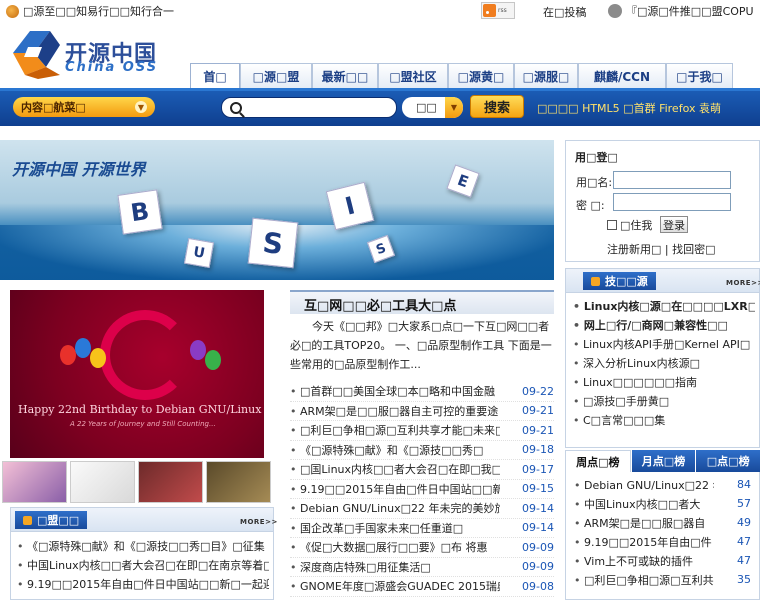  What do you see at coordinates (672, 202) in the screenshot?
I see `password-field` at bounding box center [672, 202].